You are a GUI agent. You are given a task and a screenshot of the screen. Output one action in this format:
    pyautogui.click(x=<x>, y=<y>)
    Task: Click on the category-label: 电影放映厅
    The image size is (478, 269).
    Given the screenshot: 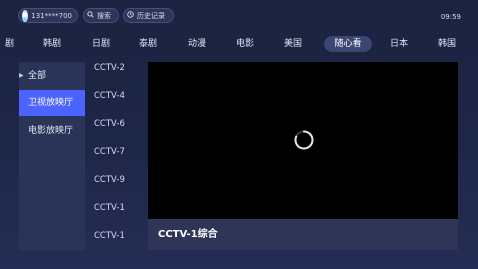 What is the action you would take?
    pyautogui.click(x=51, y=131)
    